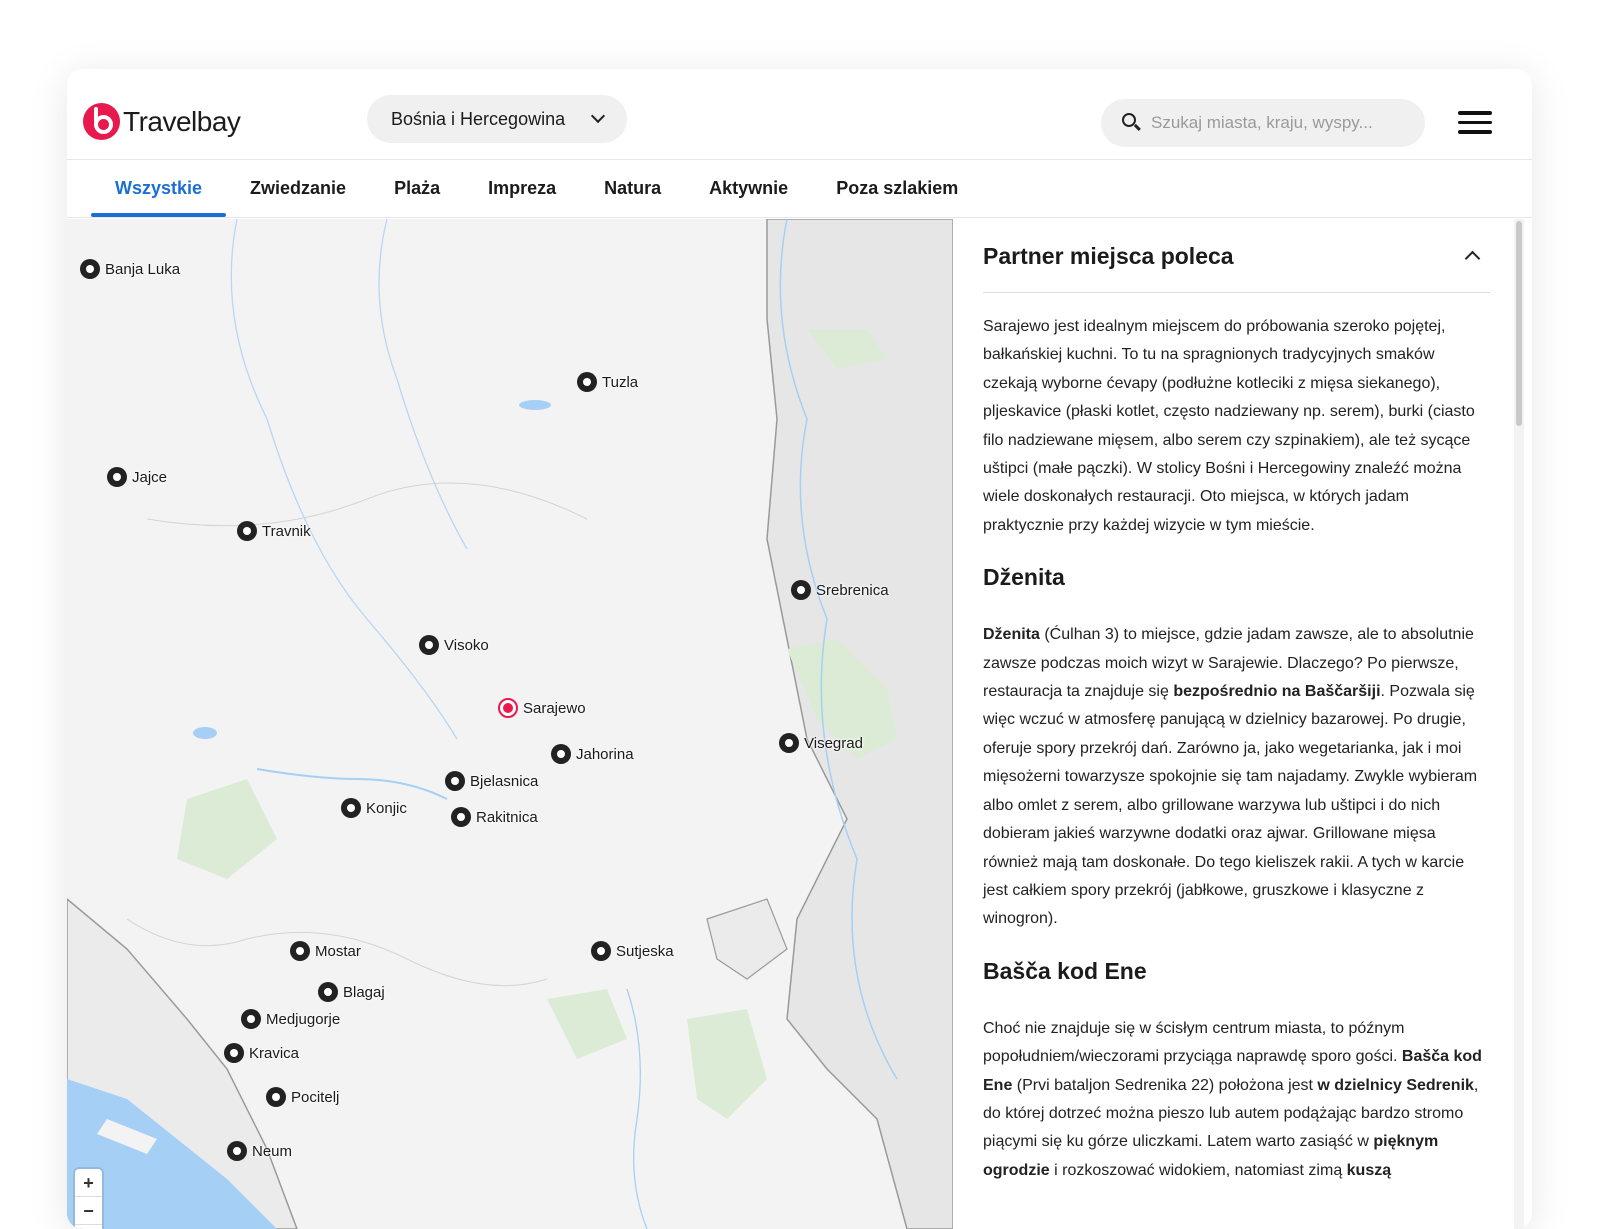 The height and width of the screenshot is (1229, 1600). Describe the element at coordinates (632, 188) in the screenshot. I see `tab-natura: Natura` at that location.